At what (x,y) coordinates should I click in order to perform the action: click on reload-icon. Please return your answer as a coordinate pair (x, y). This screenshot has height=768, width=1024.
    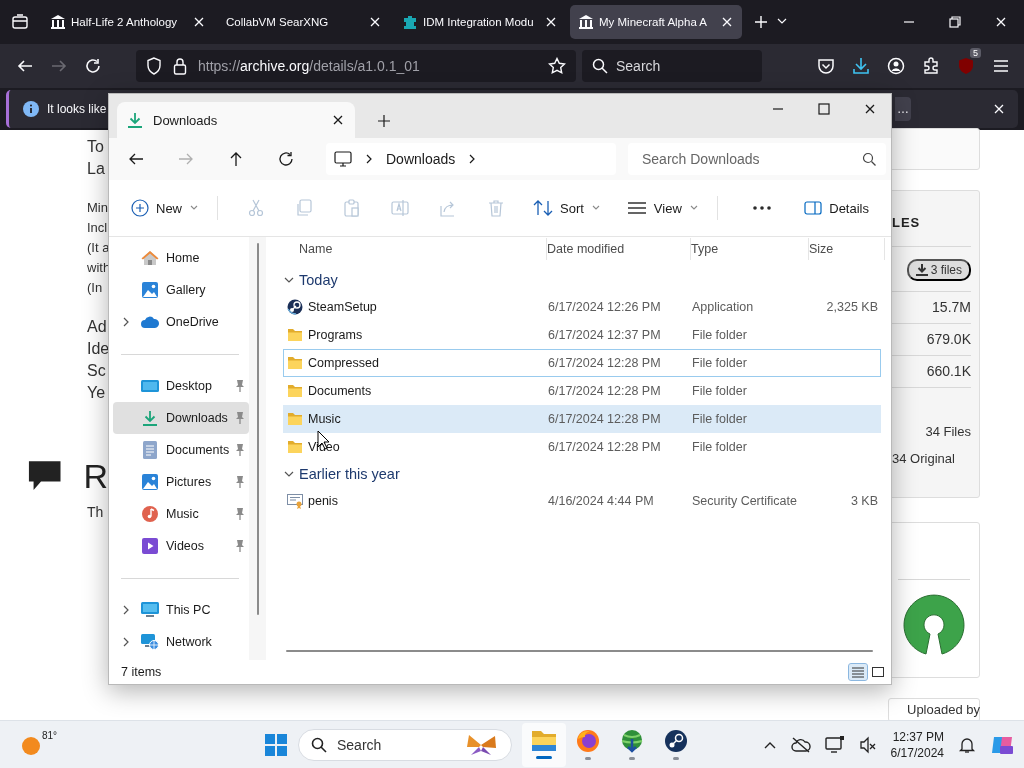
    Looking at the image, I should click on (93, 66).